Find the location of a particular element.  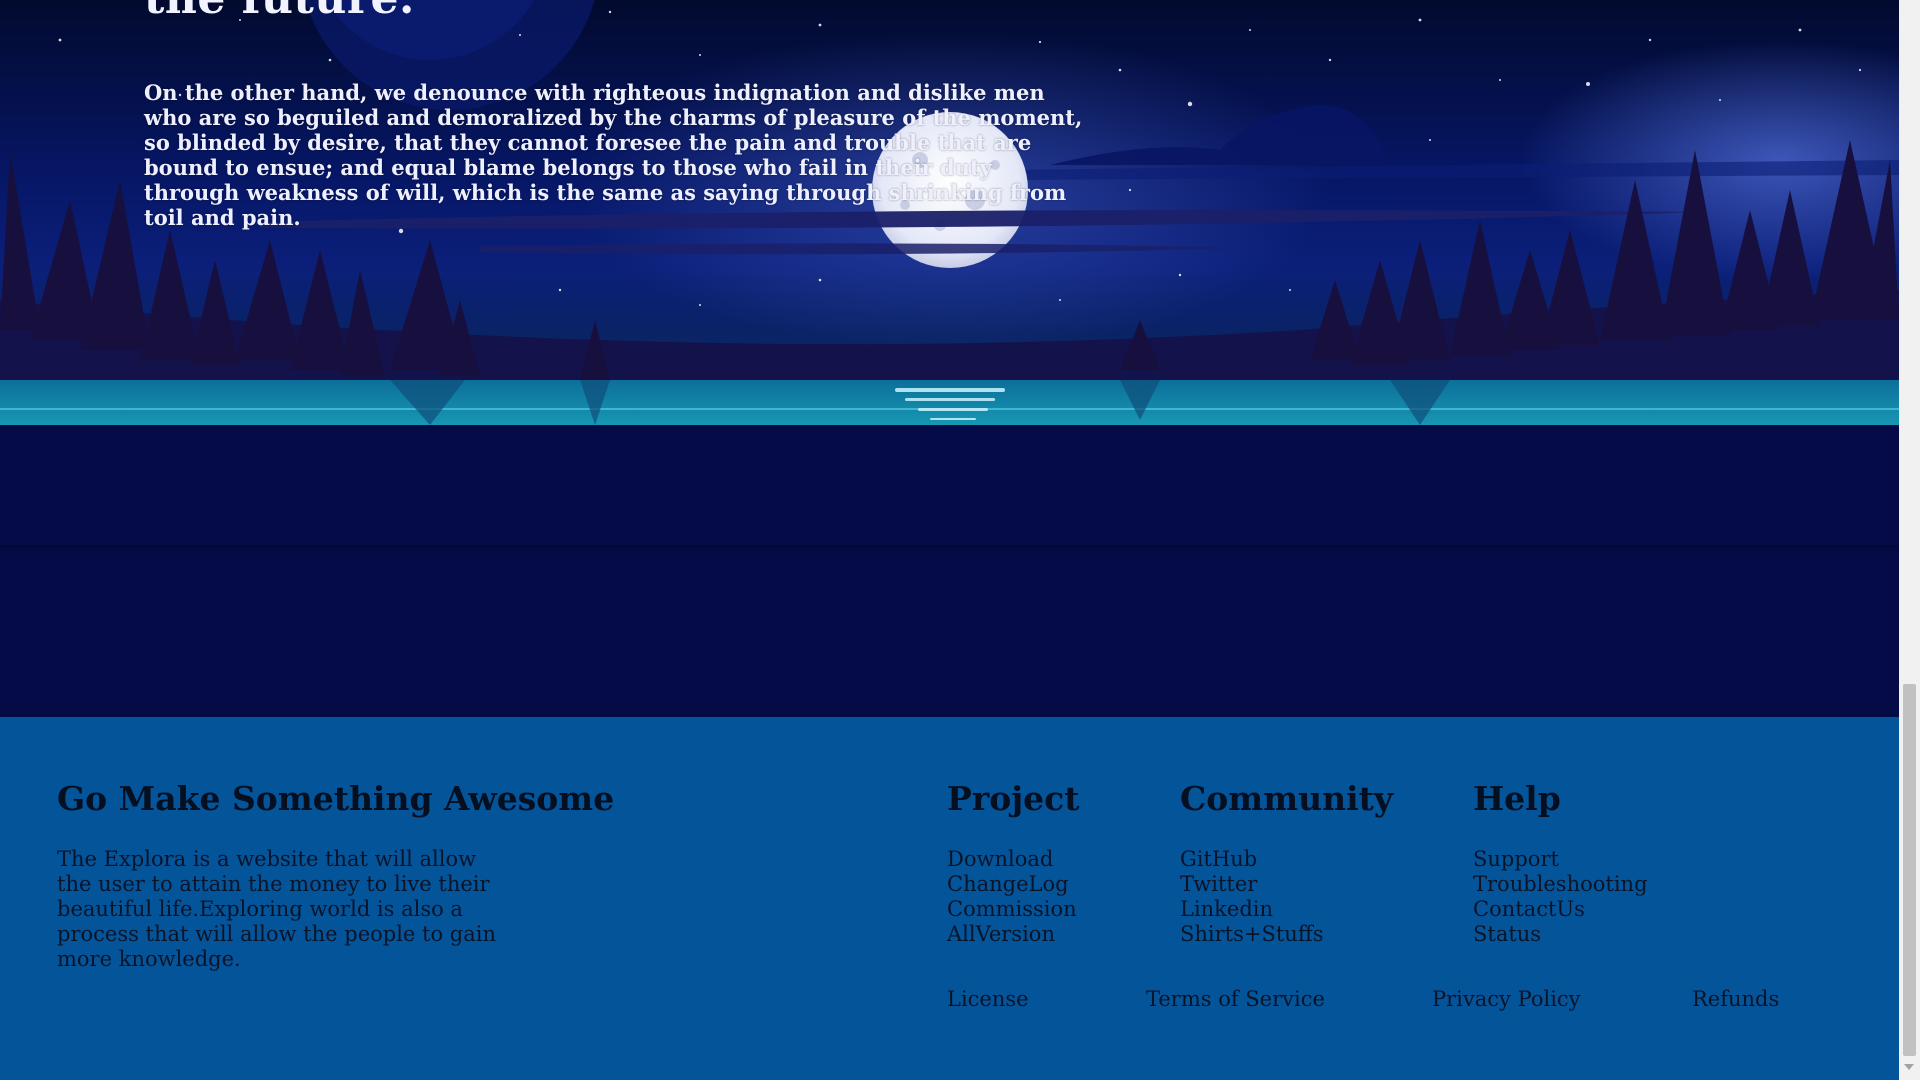

footer-link-status: Status is located at coordinates (1588, 934).